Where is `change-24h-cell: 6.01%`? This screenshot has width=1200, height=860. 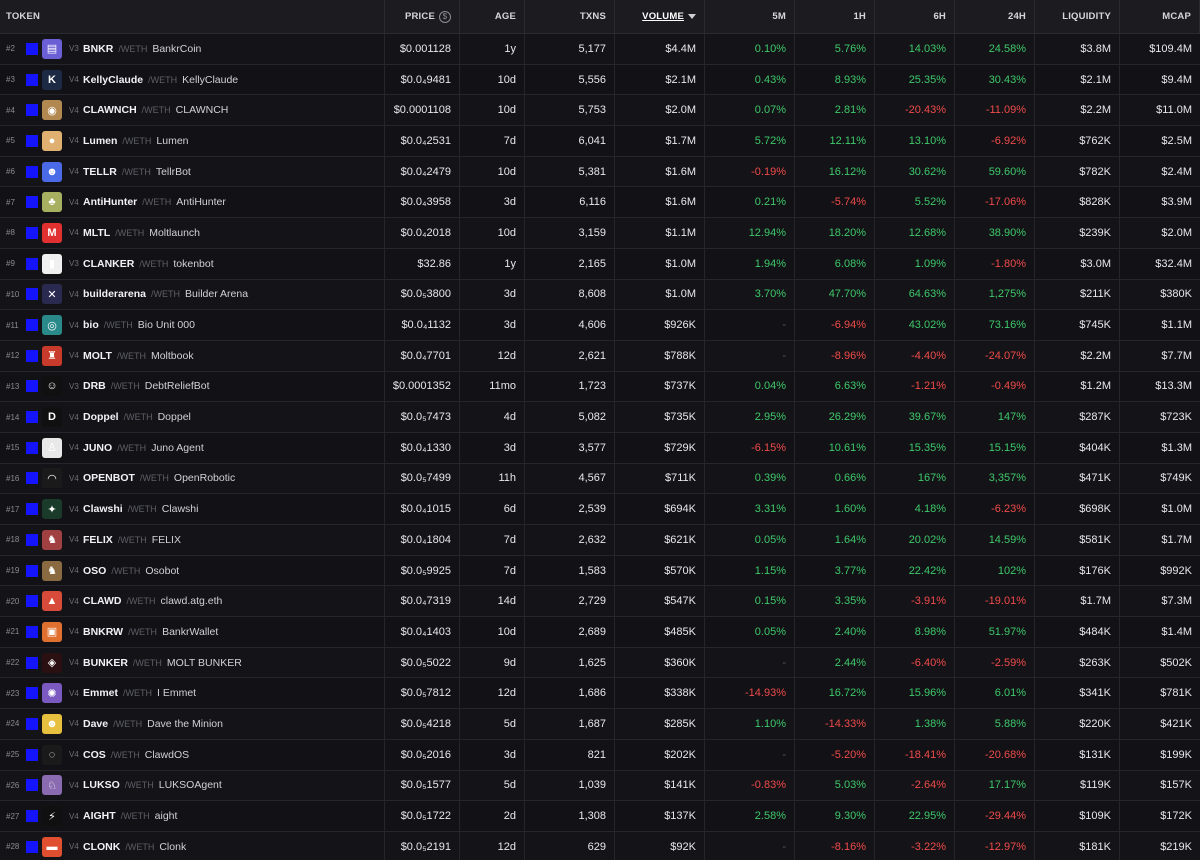
change-24h-cell: 6.01% is located at coordinates (995, 693).